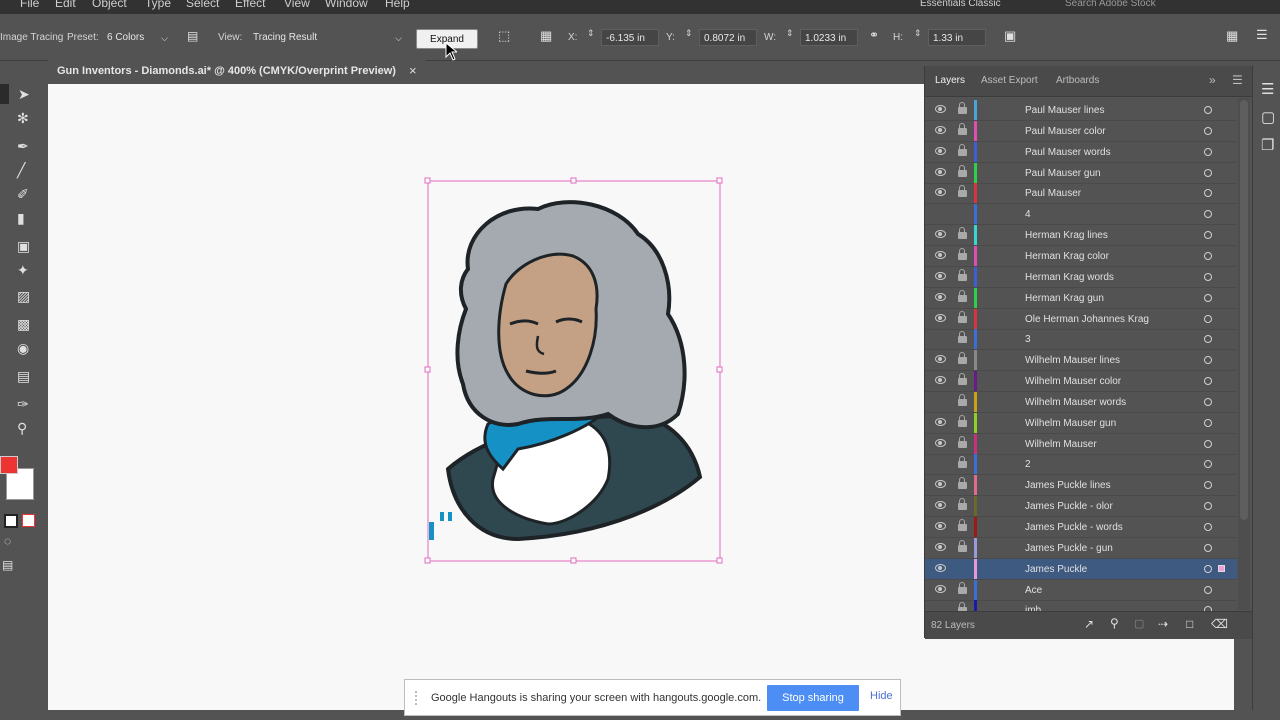 This screenshot has height=720, width=1280. I want to click on menu-view: View, so click(297, 5).